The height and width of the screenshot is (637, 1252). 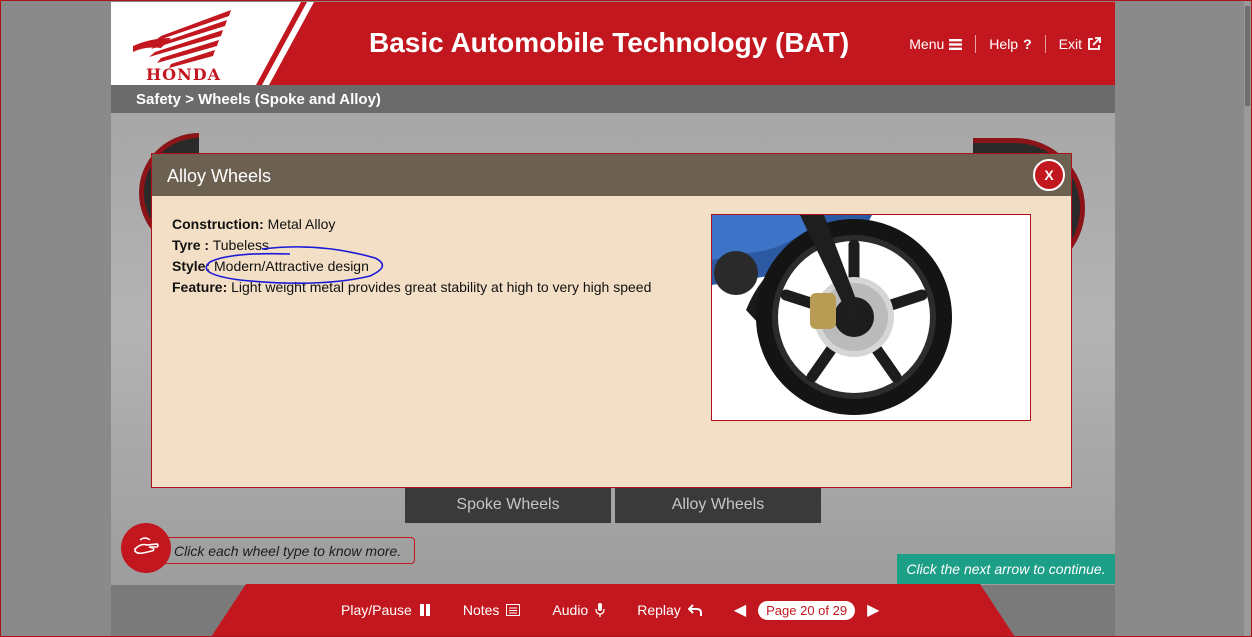 What do you see at coordinates (1094, 43) in the screenshot?
I see `external-link-icon` at bounding box center [1094, 43].